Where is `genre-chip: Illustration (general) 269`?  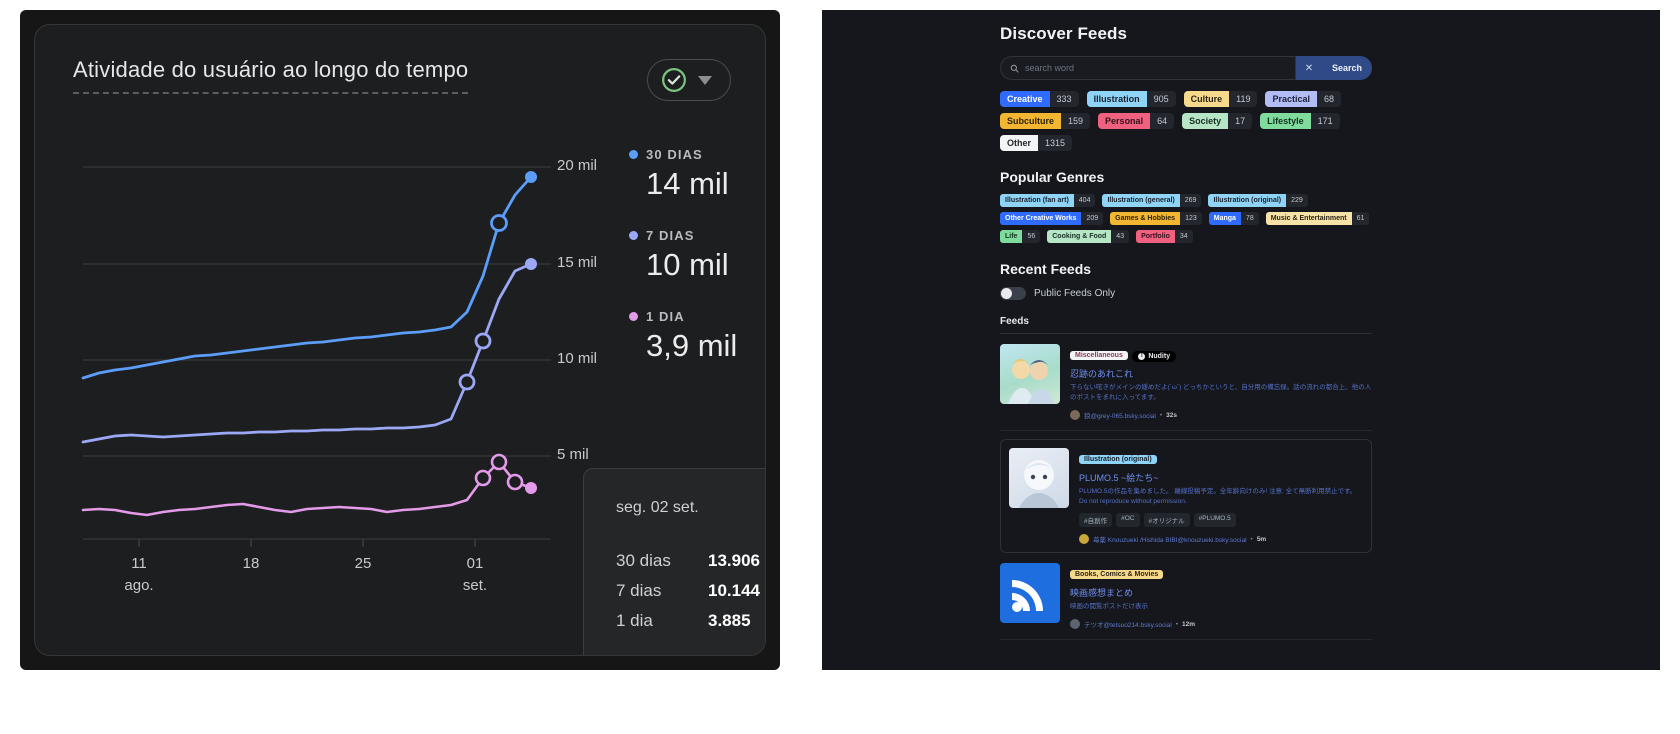 genre-chip: Illustration (general) 269 is located at coordinates (1152, 200).